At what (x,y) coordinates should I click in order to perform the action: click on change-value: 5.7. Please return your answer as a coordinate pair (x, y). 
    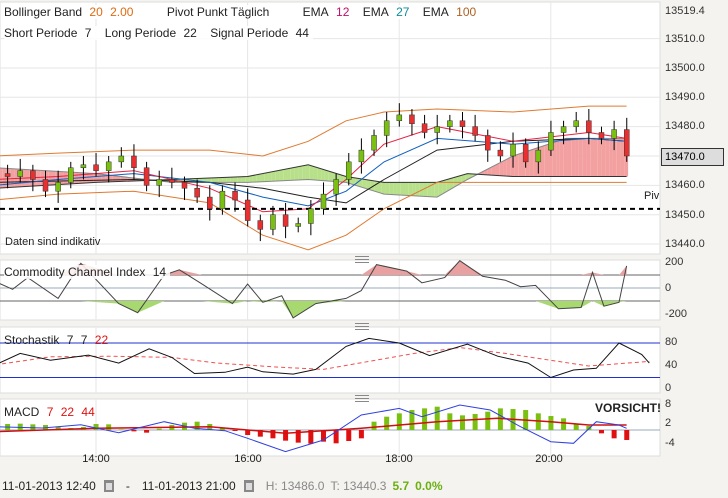
    Looking at the image, I should click on (401, 486).